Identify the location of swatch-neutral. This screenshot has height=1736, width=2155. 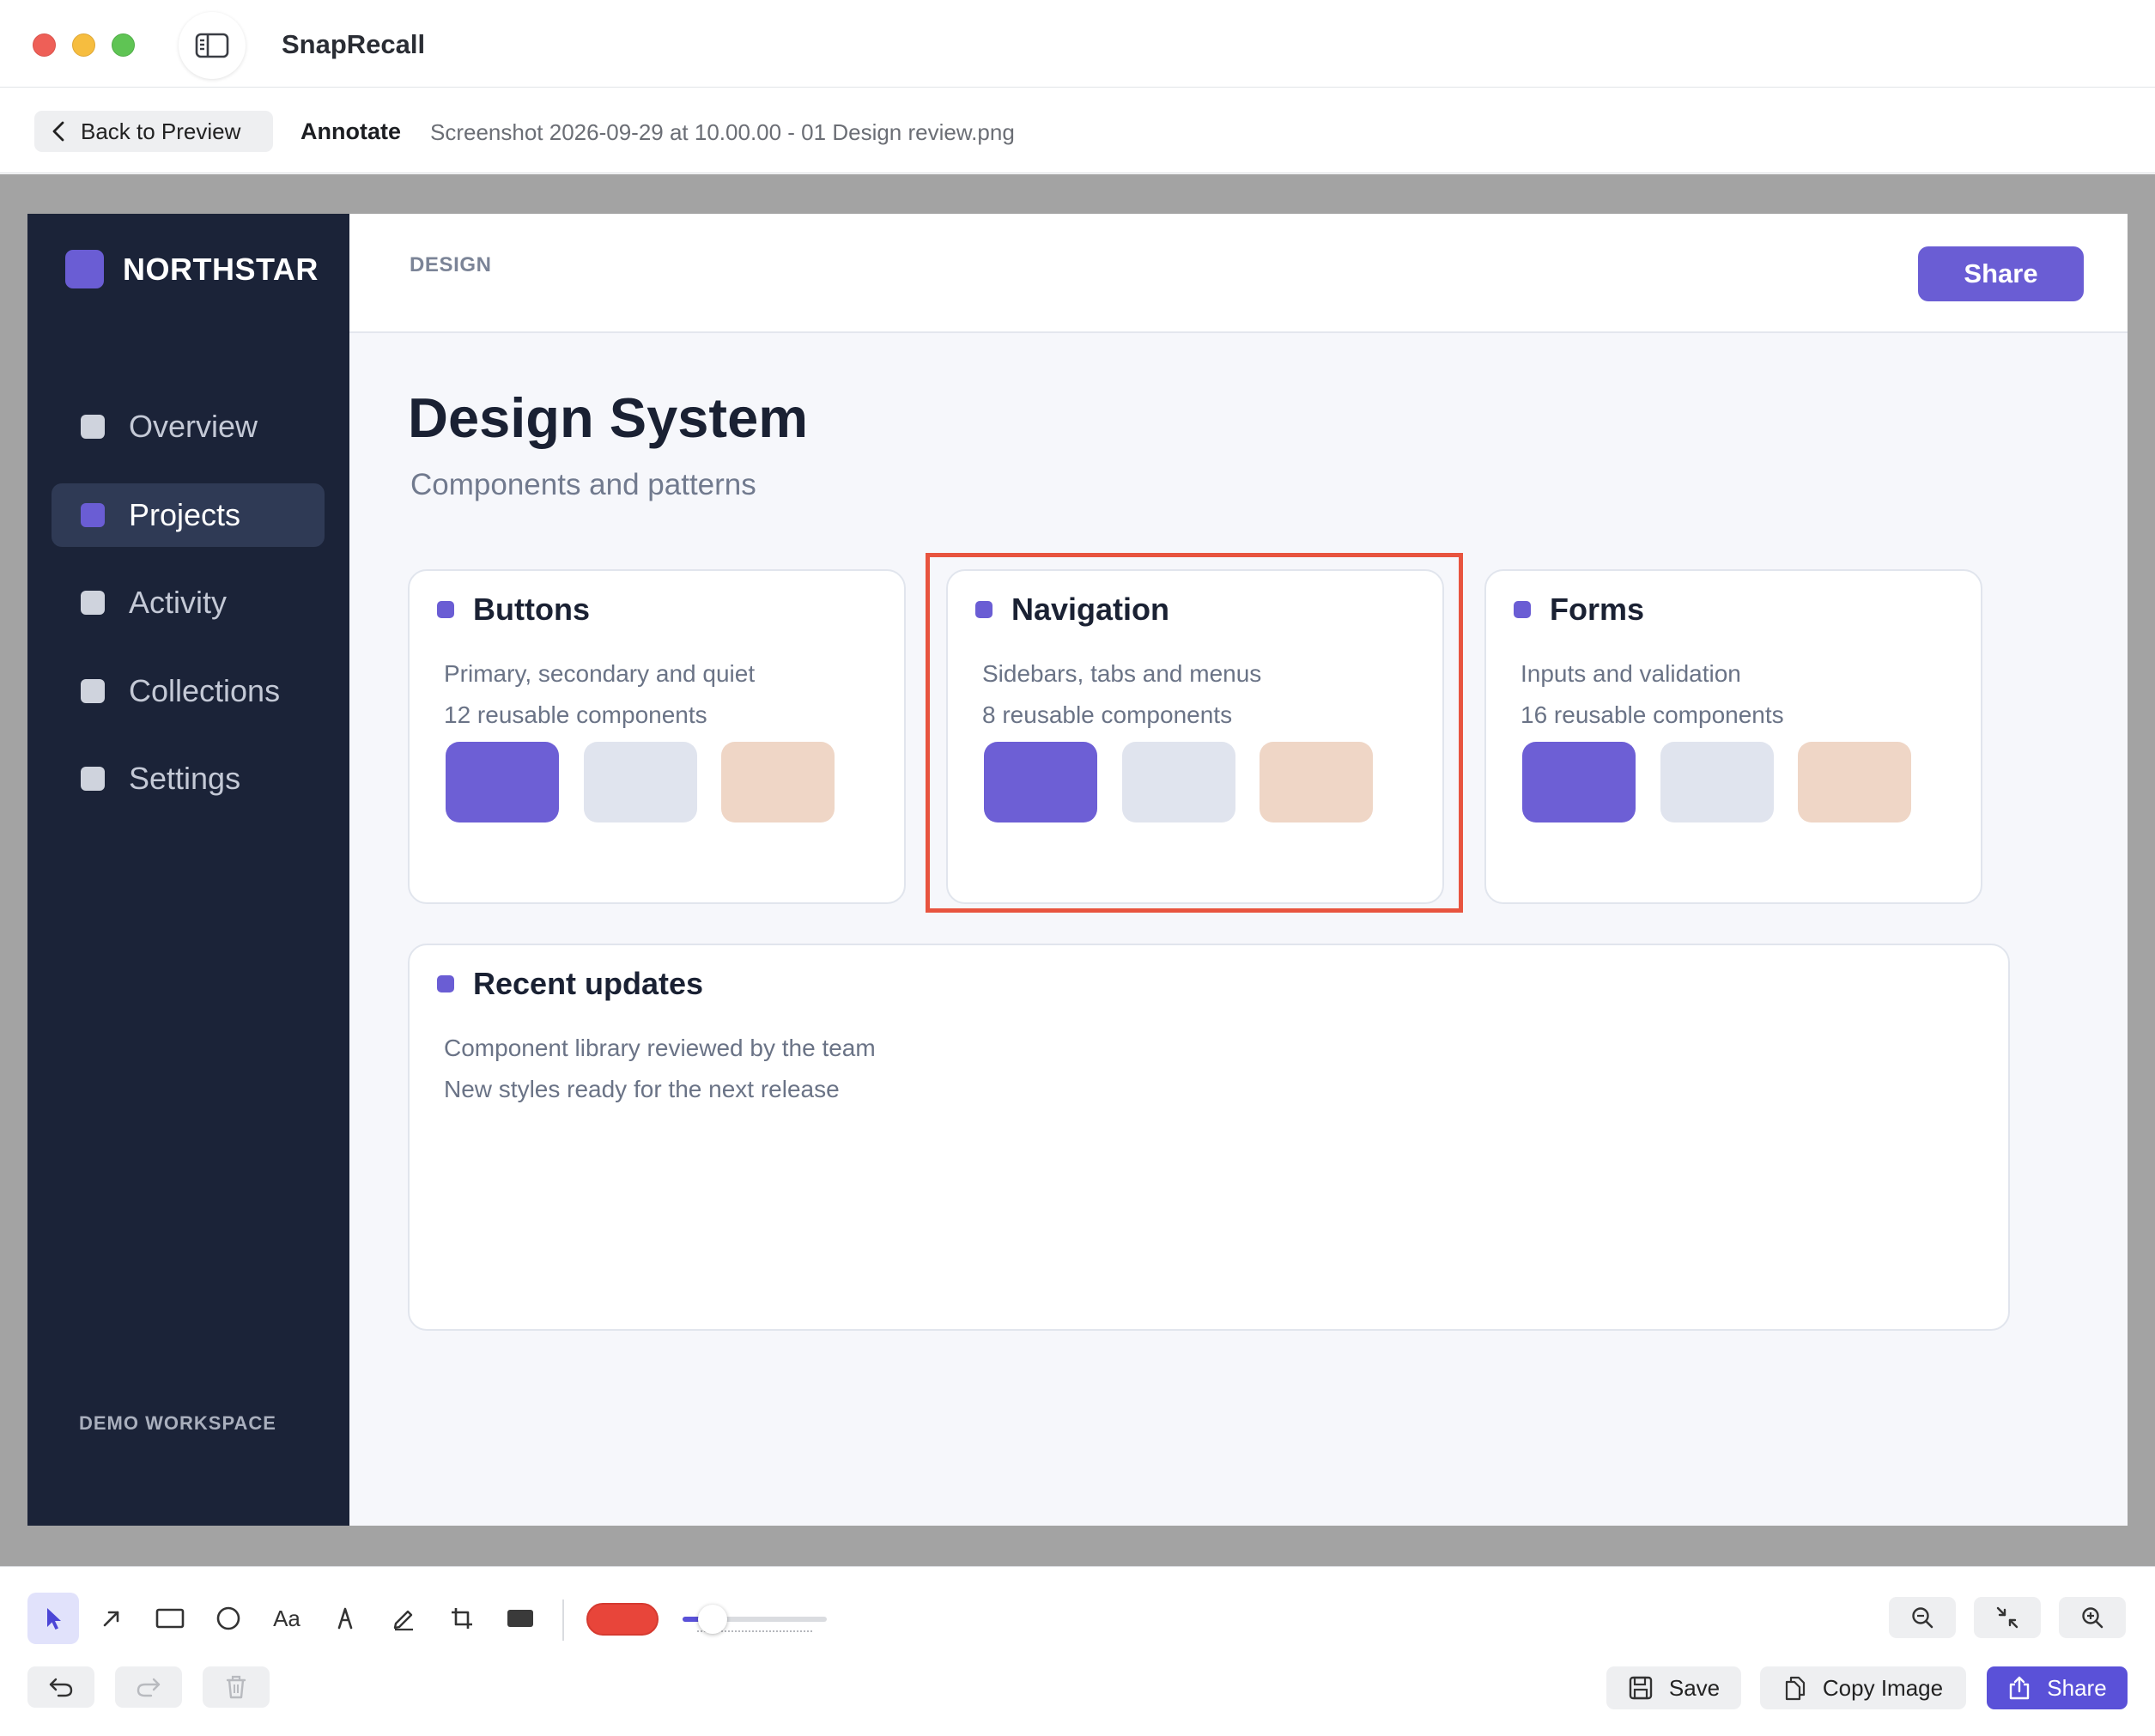
(1717, 782).